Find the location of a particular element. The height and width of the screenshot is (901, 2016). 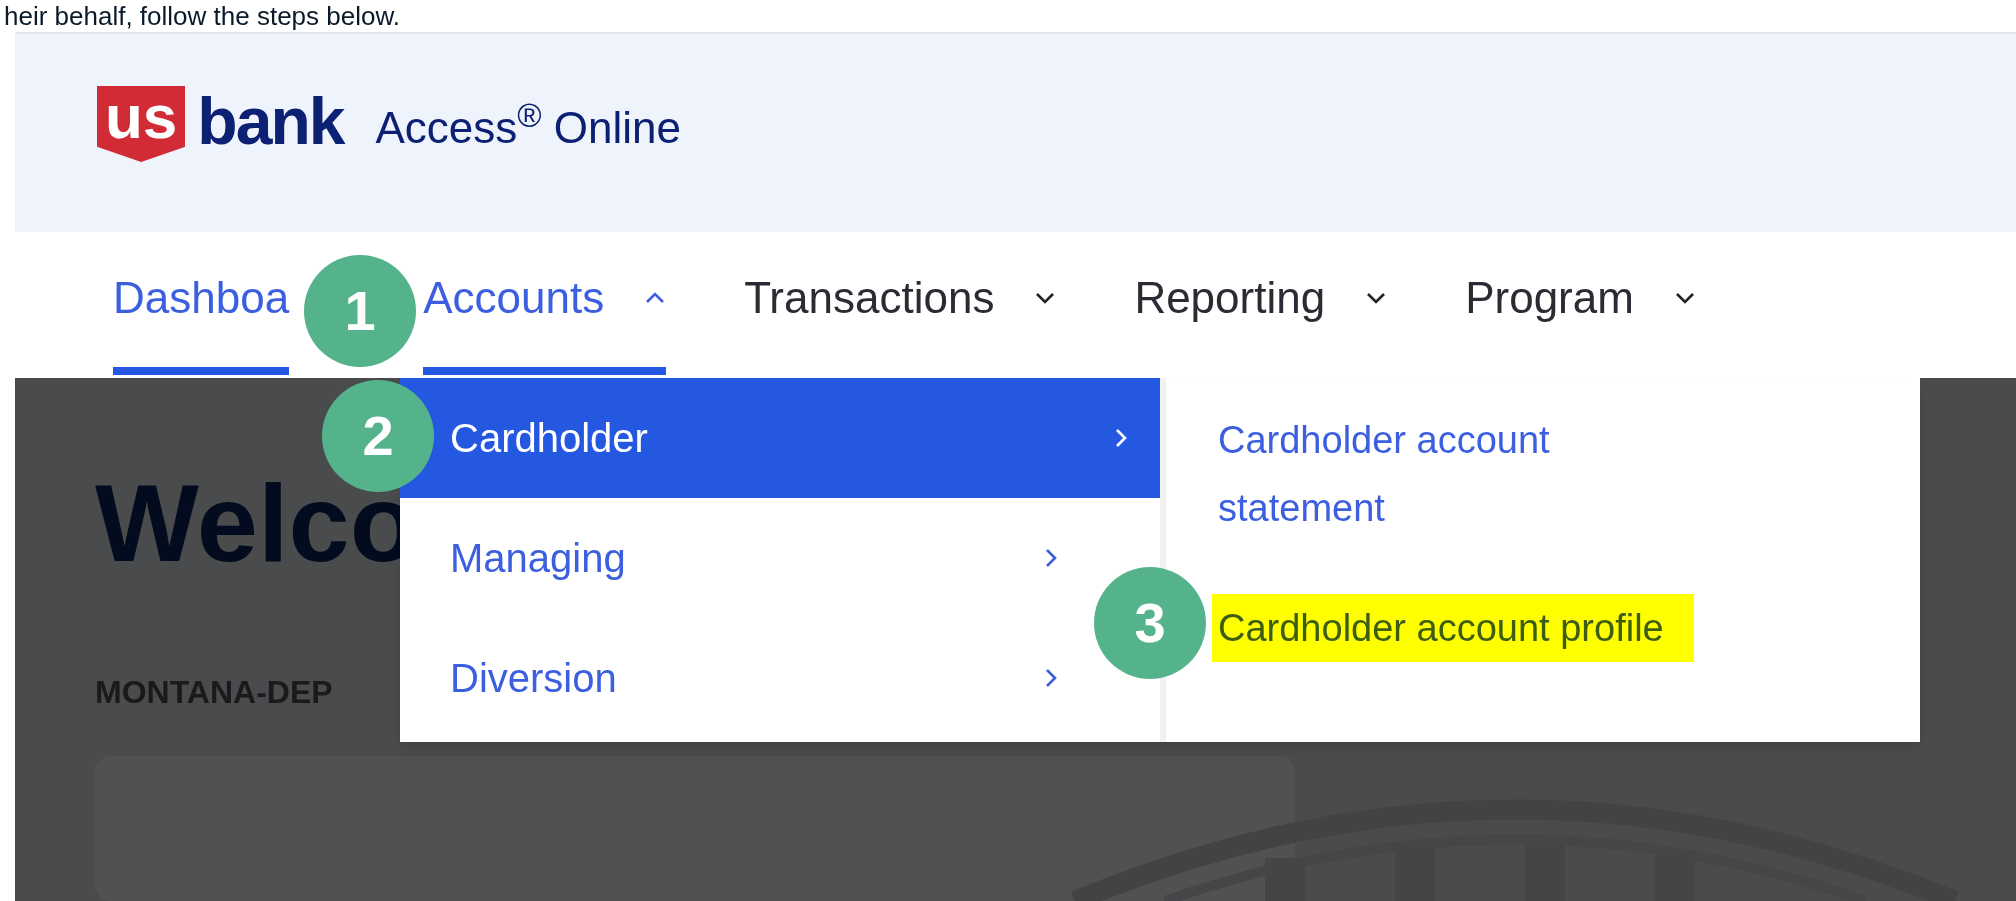

logo-shield: us is located at coordinates (141, 124).